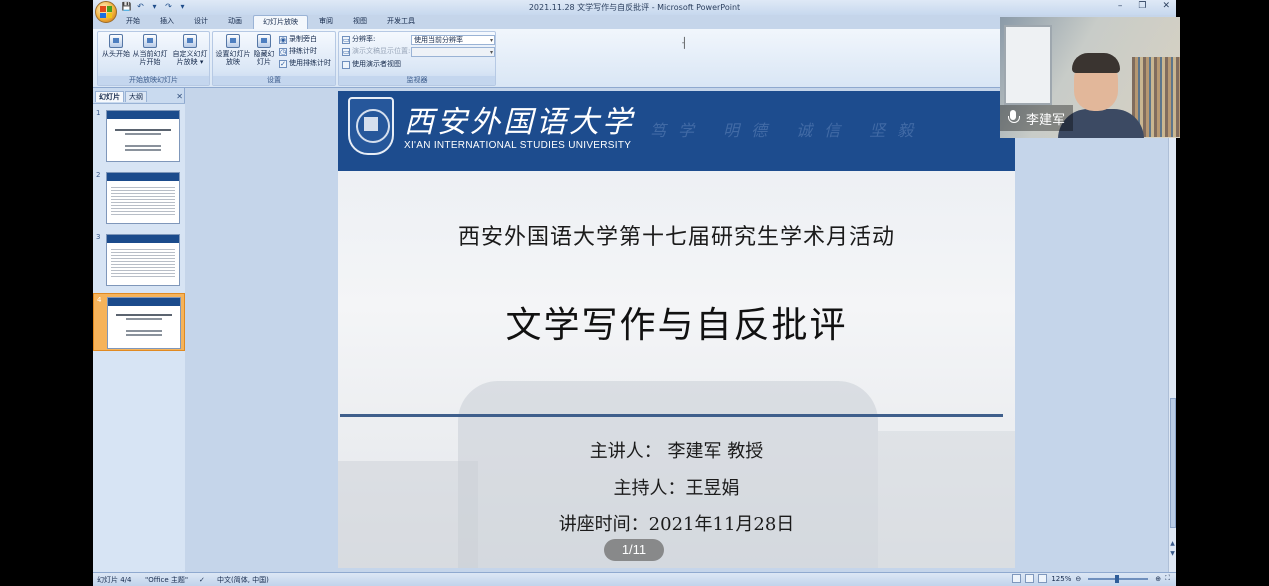 The image size is (1269, 586). What do you see at coordinates (1172, 554) in the screenshot?
I see `next-slide-icon: ▼` at bounding box center [1172, 554].